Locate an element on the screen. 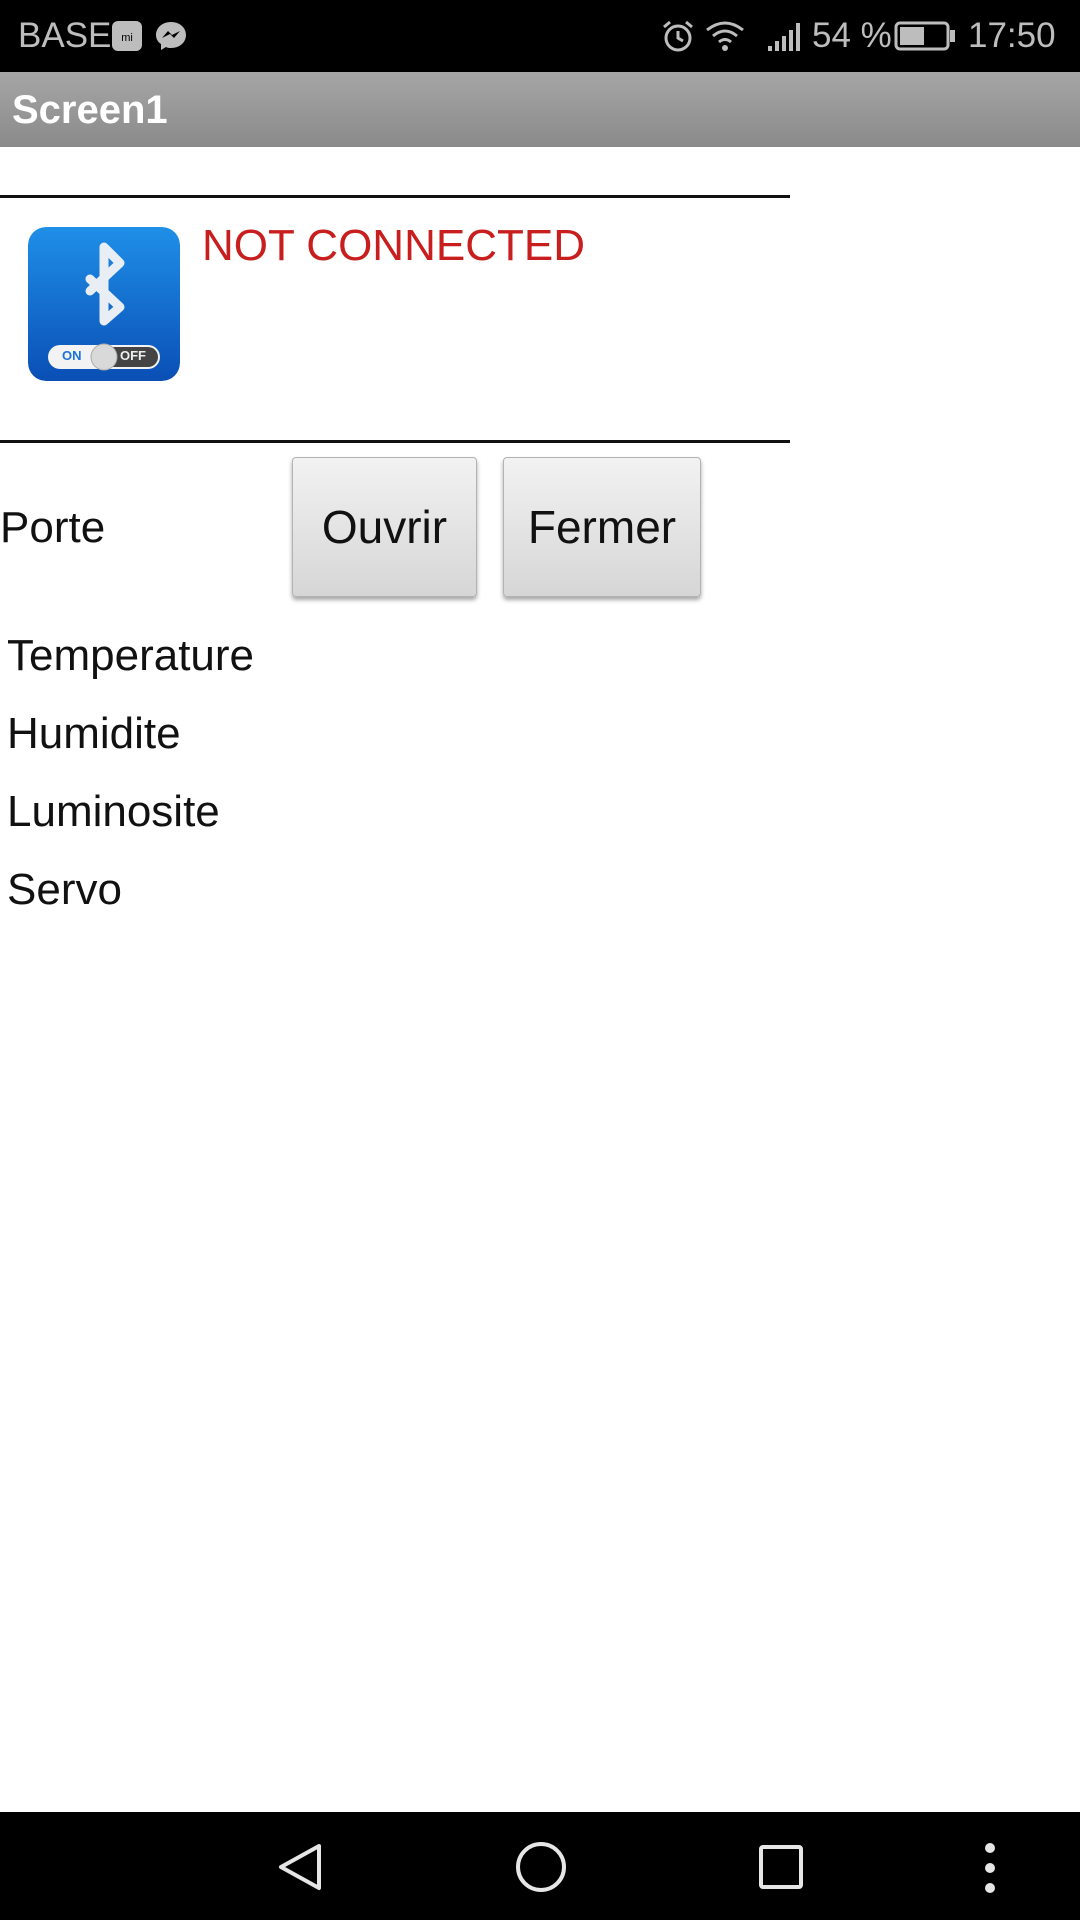 Image resolution: width=1080 pixels, height=1920 pixels. bluetooth-connect-button: ON OFF is located at coordinates (104, 304).